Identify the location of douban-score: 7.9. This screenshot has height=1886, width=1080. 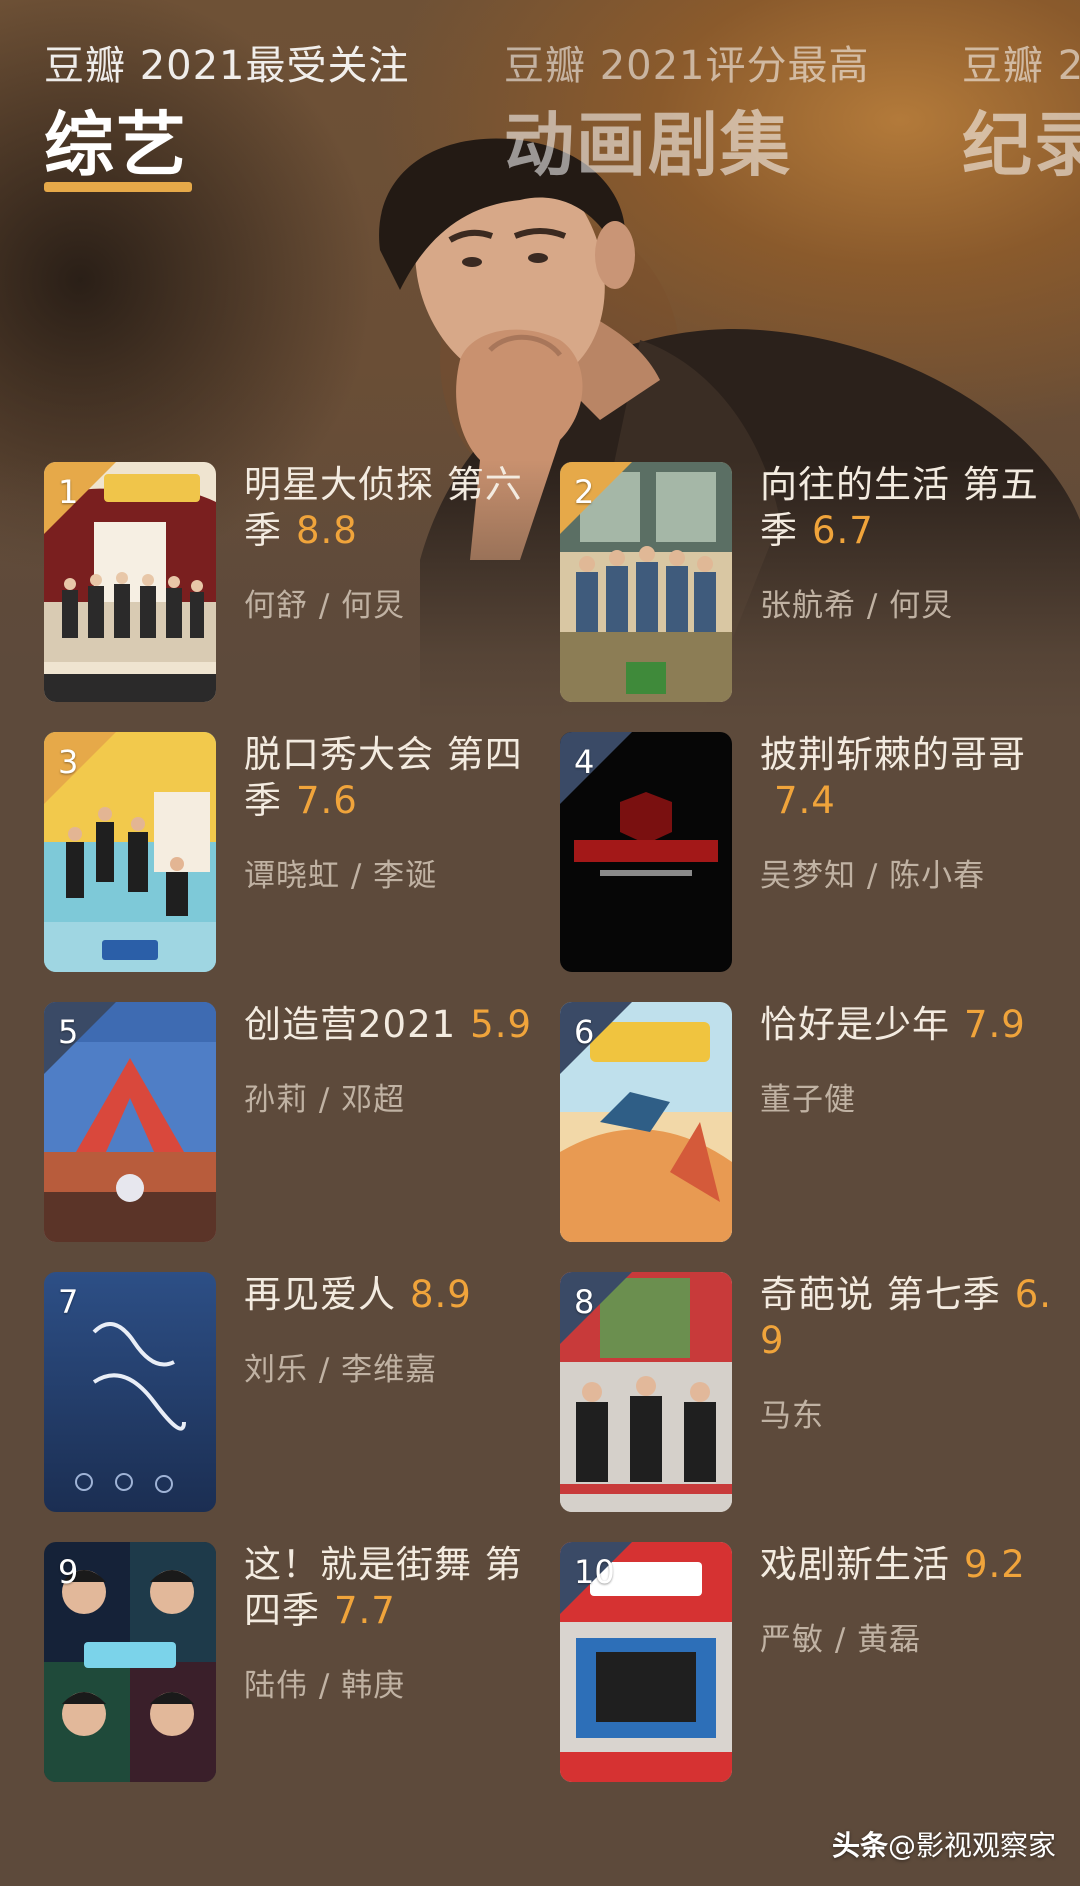
(995, 1024).